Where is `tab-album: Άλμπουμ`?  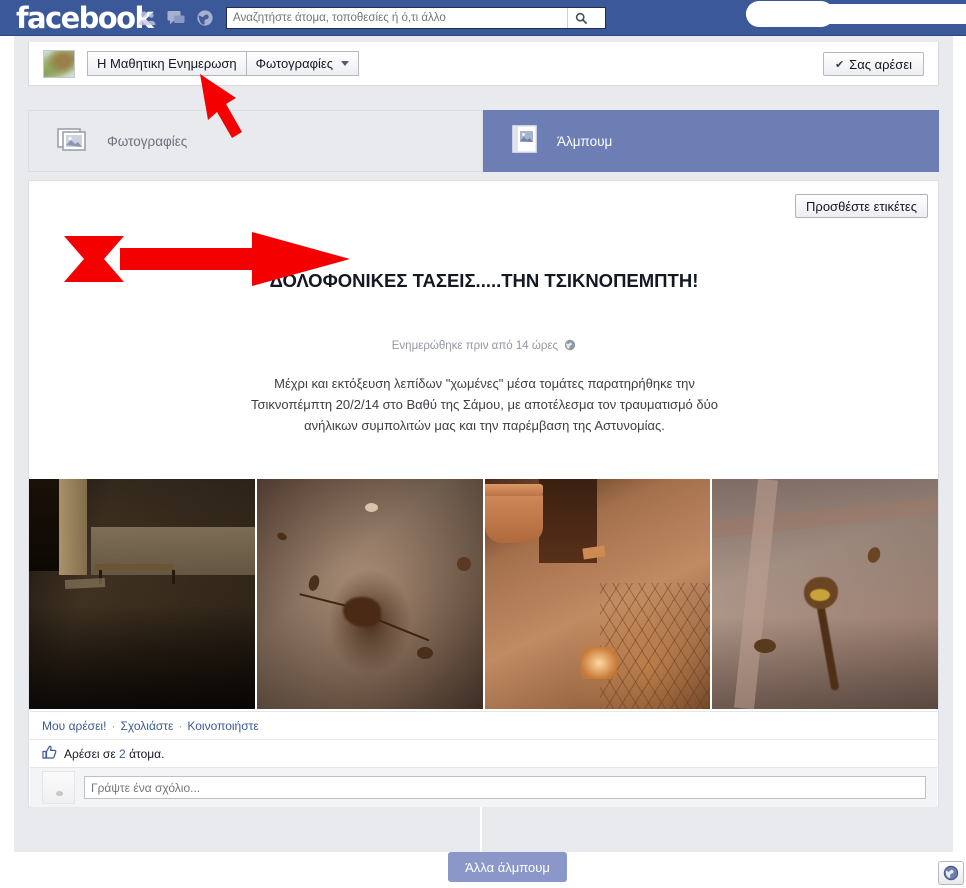
tab-album: Άλμπουμ is located at coordinates (711, 141).